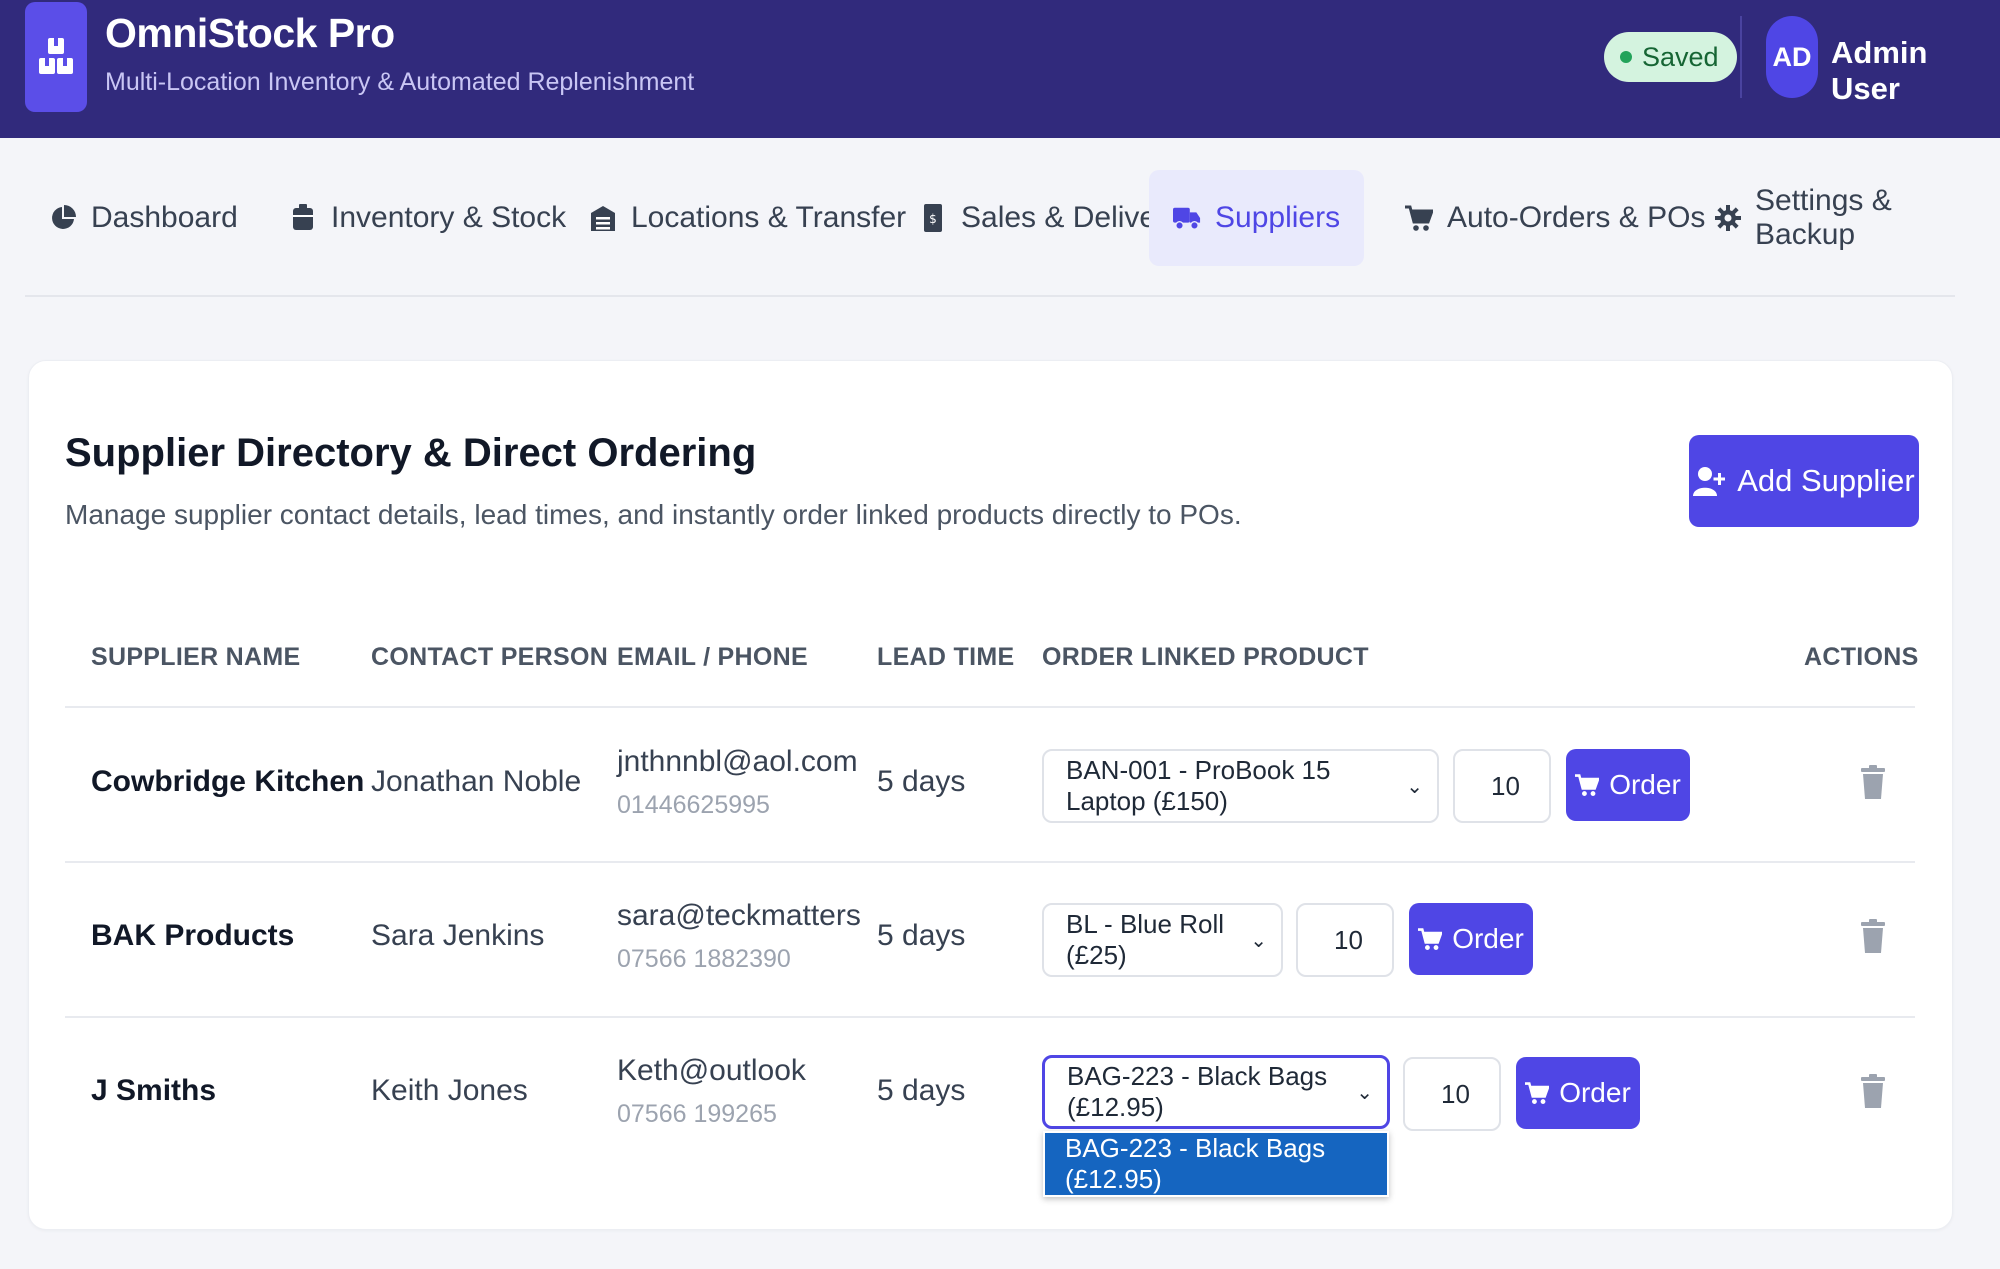  What do you see at coordinates (737, 761) in the screenshot?
I see `supplier-email: jnthnnbl@aol.com` at bounding box center [737, 761].